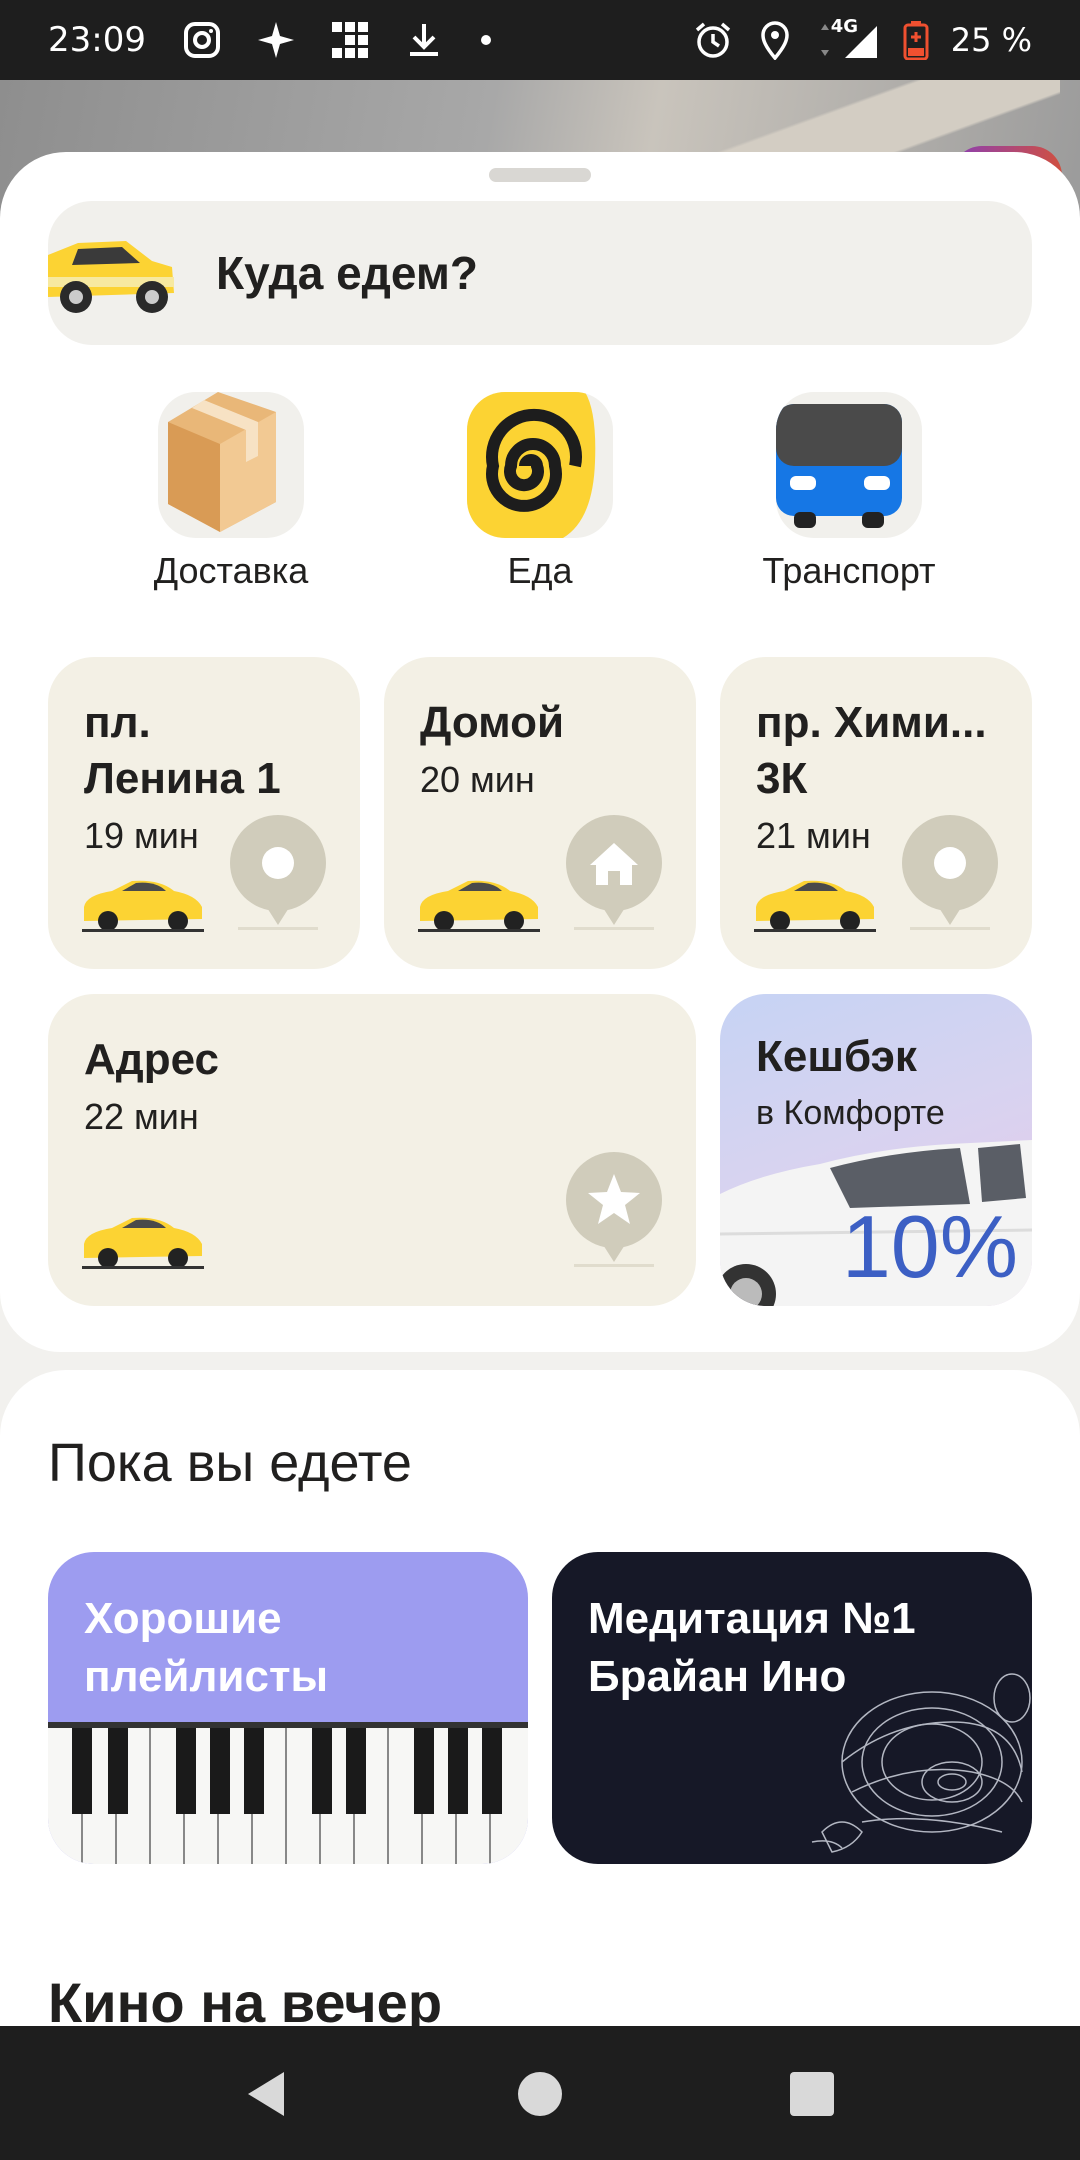 The width and height of the screenshot is (1080, 2160). I want to click on section-title-while-riding: Пока вы едете, so click(230, 1463).